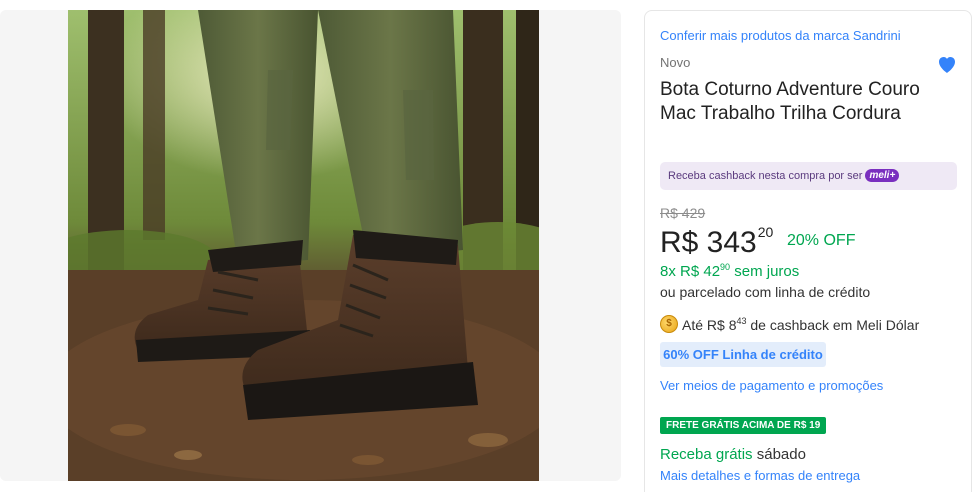 Image resolution: width=980 pixels, height=492 pixels. Describe the element at coordinates (706, 454) in the screenshot. I see `delivery-free-label: Receba grátis` at that location.